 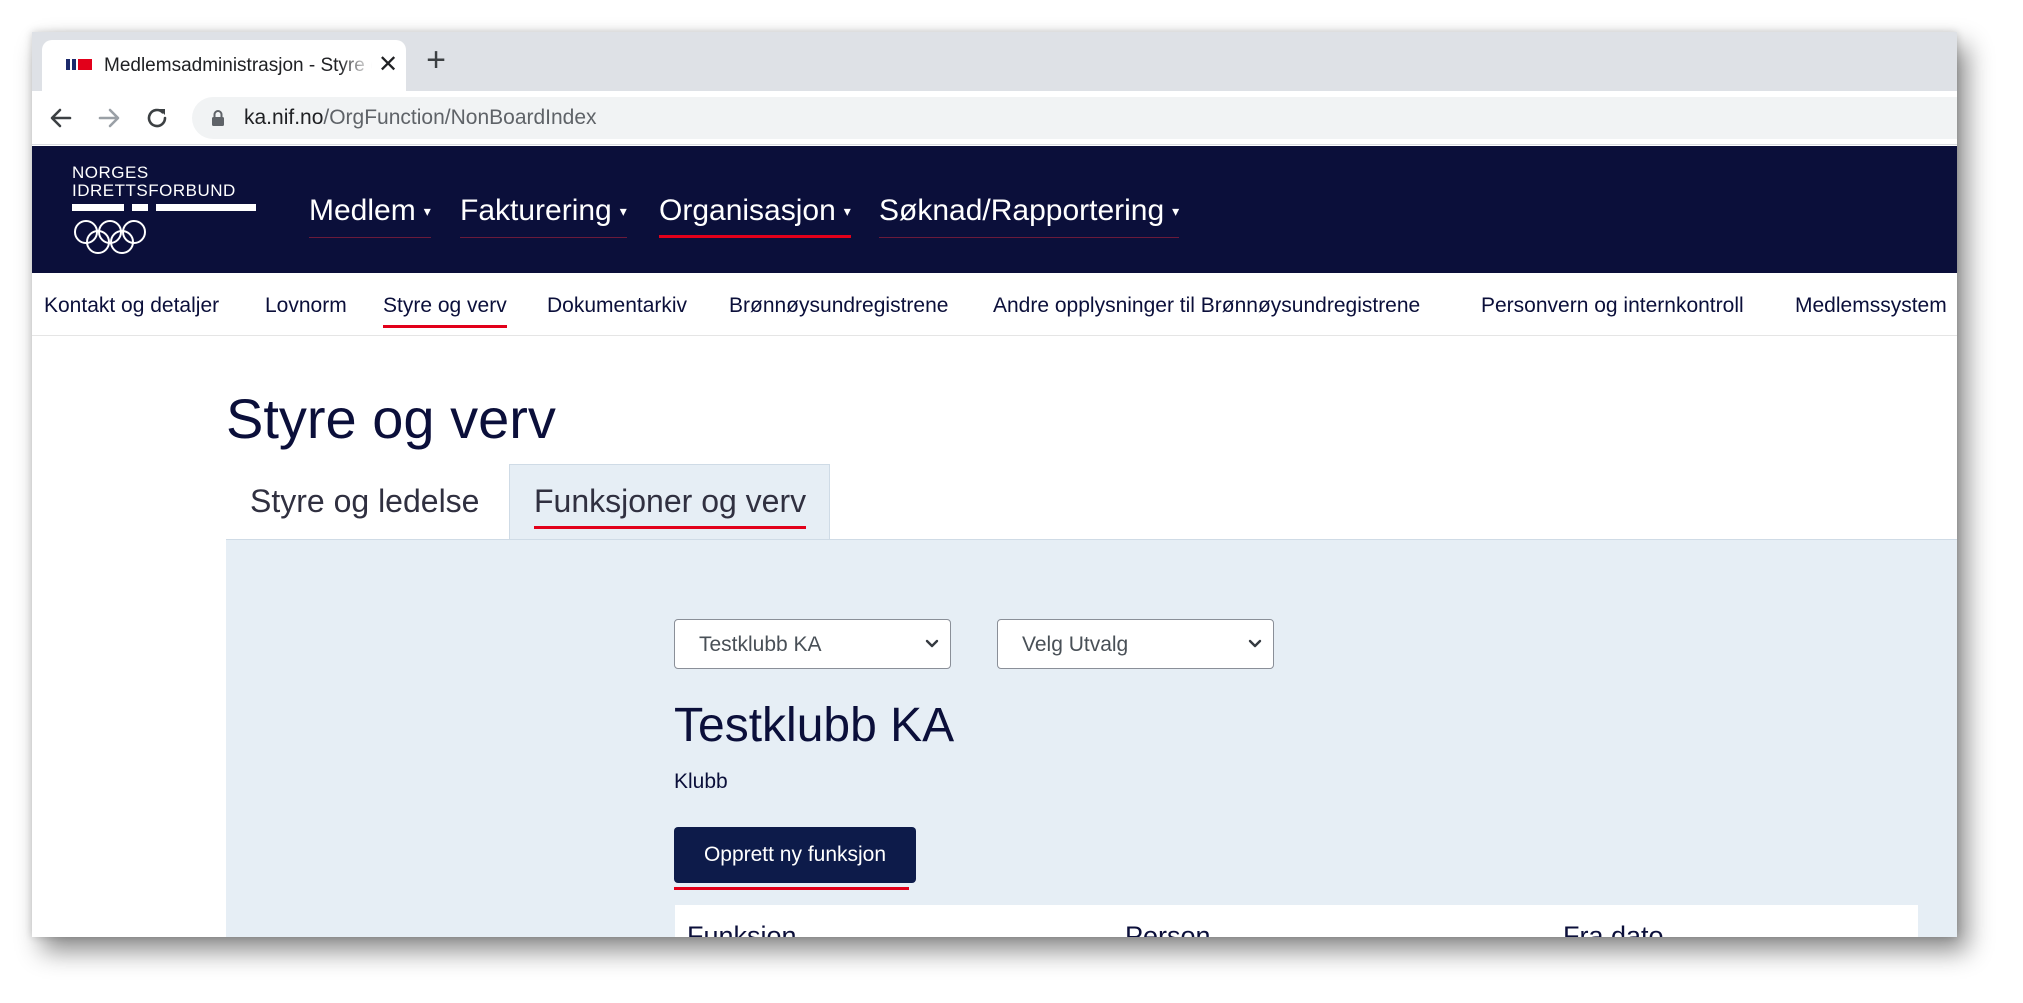 What do you see at coordinates (1168, 929) in the screenshot?
I see `column-header-person: Person` at bounding box center [1168, 929].